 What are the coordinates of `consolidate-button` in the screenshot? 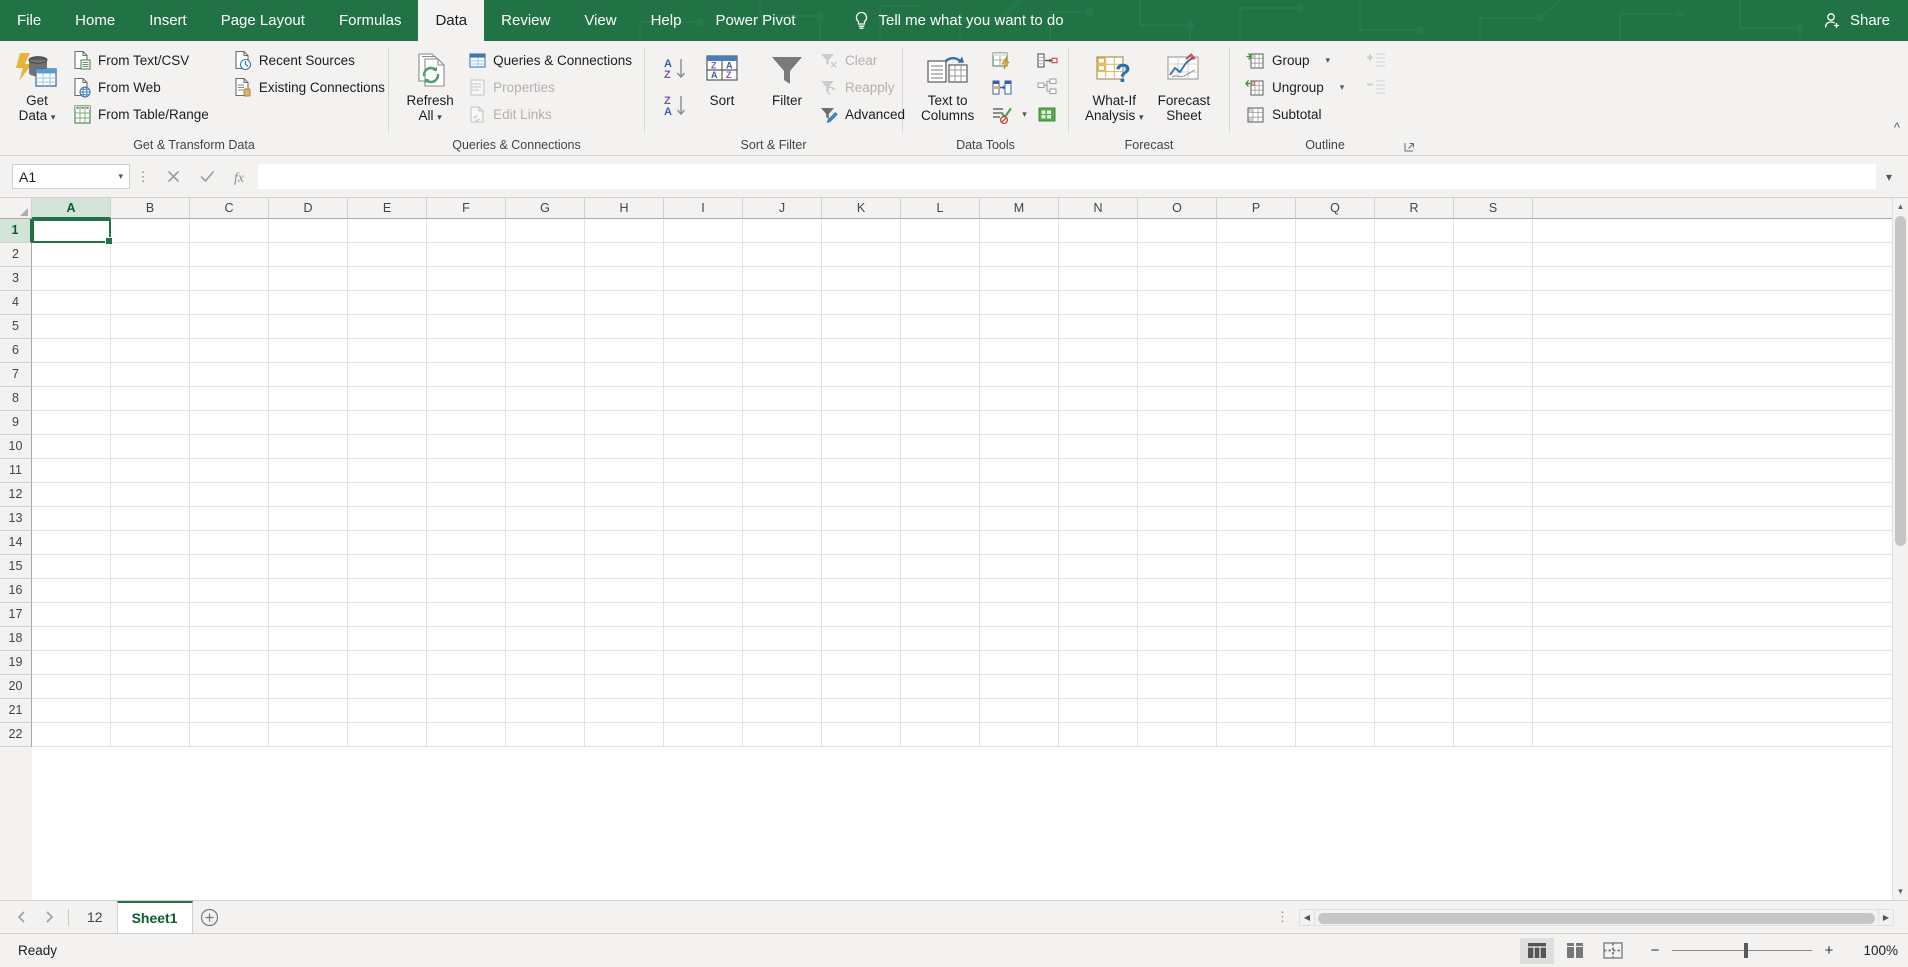 It's located at (1047, 60).